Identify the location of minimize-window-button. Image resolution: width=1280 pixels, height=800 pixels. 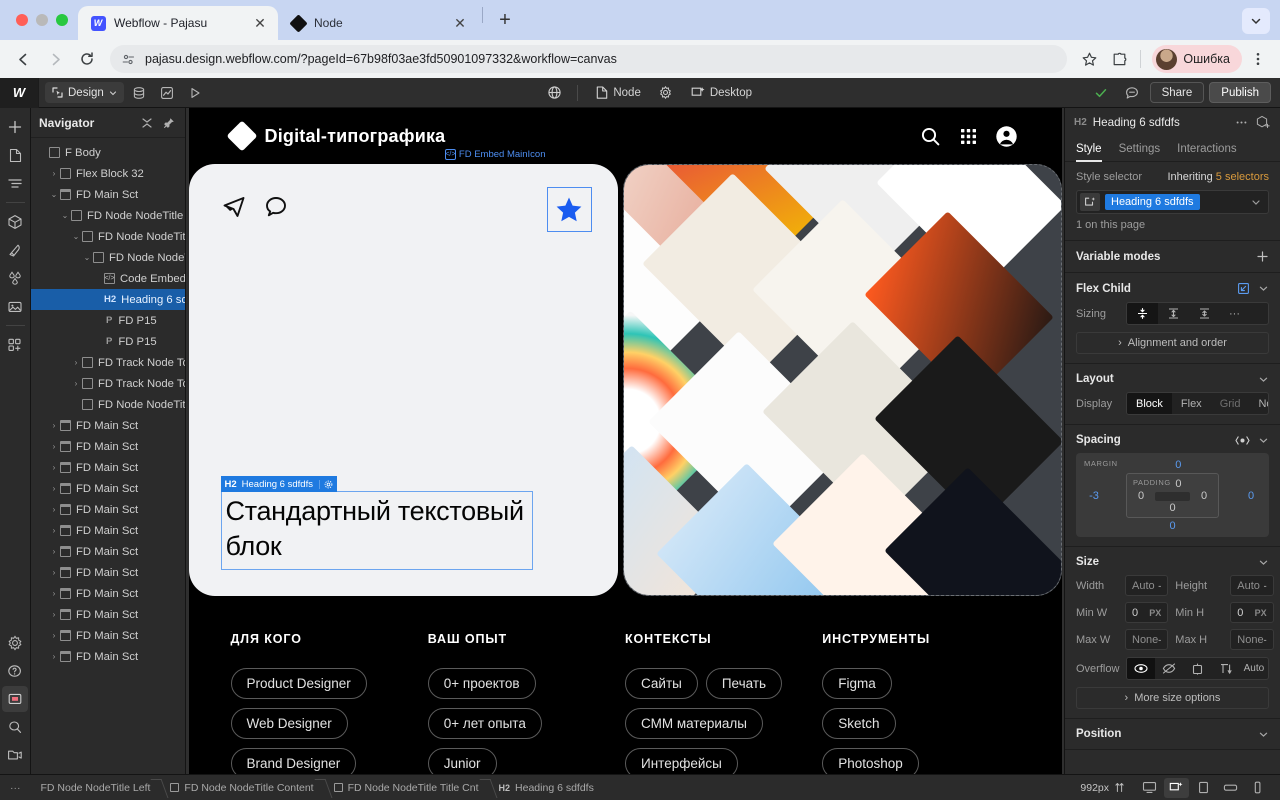
(42, 20).